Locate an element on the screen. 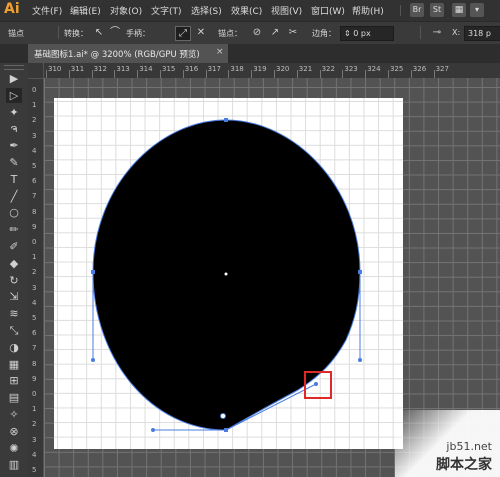 The image size is (500, 477). watermark-name: 脚本之家 is located at coordinates (464, 465).